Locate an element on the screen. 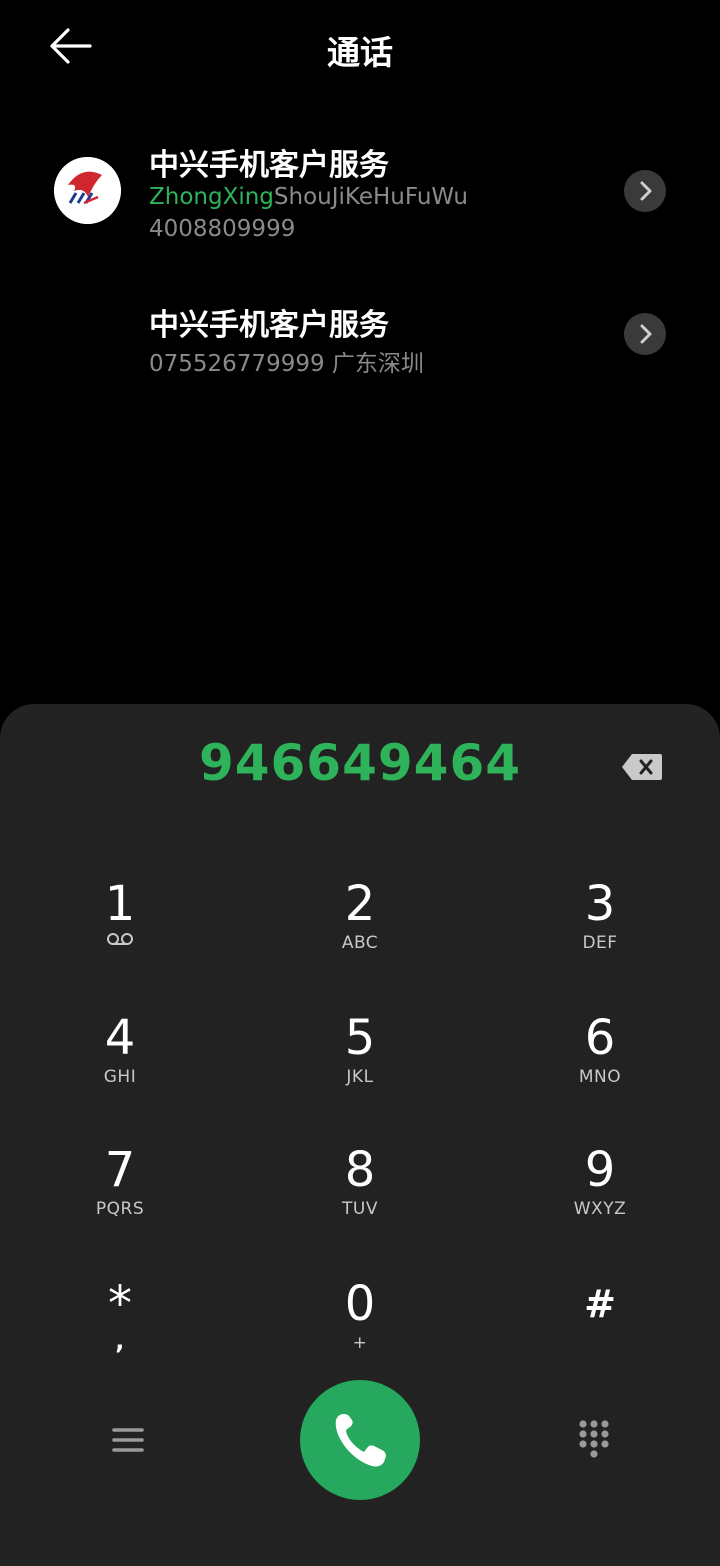 Image resolution: width=720 pixels, height=1566 pixels. key-8: 8 TUV is located at coordinates (360, 1197).